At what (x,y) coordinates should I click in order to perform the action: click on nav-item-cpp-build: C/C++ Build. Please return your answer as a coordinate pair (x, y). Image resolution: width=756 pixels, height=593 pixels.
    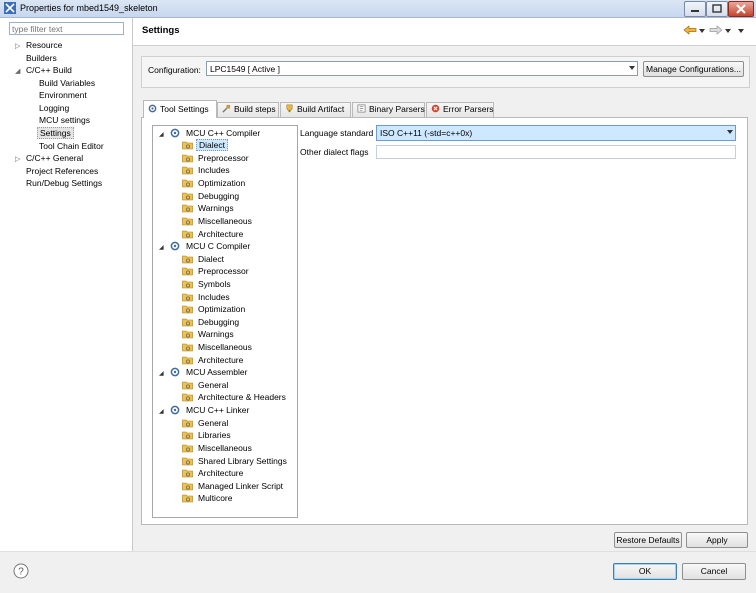
    Looking at the image, I should click on (49, 70).